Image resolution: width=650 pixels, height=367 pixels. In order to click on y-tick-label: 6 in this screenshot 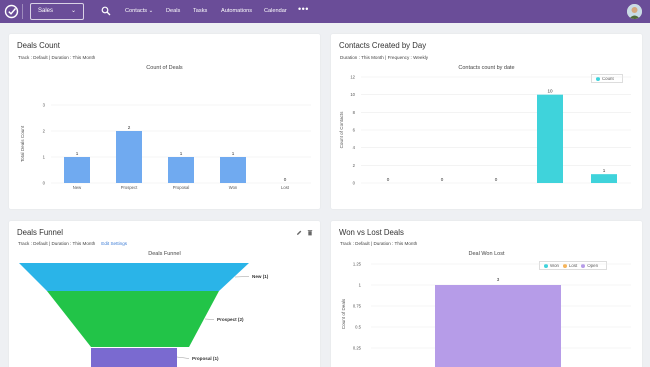, I will do `click(354, 130)`.